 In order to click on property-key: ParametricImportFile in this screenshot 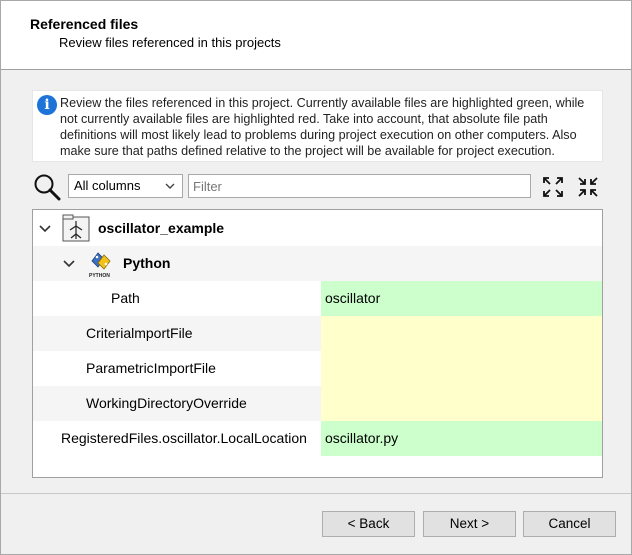, I will do `click(151, 368)`.